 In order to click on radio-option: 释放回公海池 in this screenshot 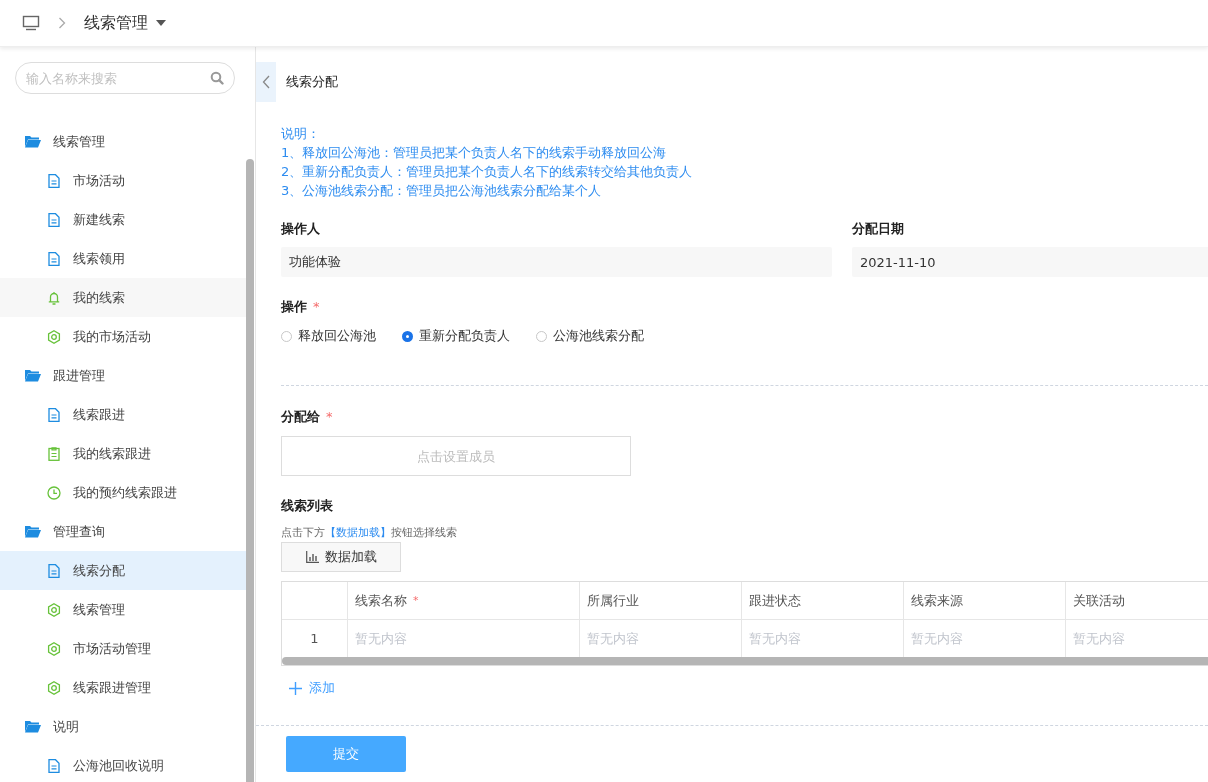, I will do `click(328, 336)`.